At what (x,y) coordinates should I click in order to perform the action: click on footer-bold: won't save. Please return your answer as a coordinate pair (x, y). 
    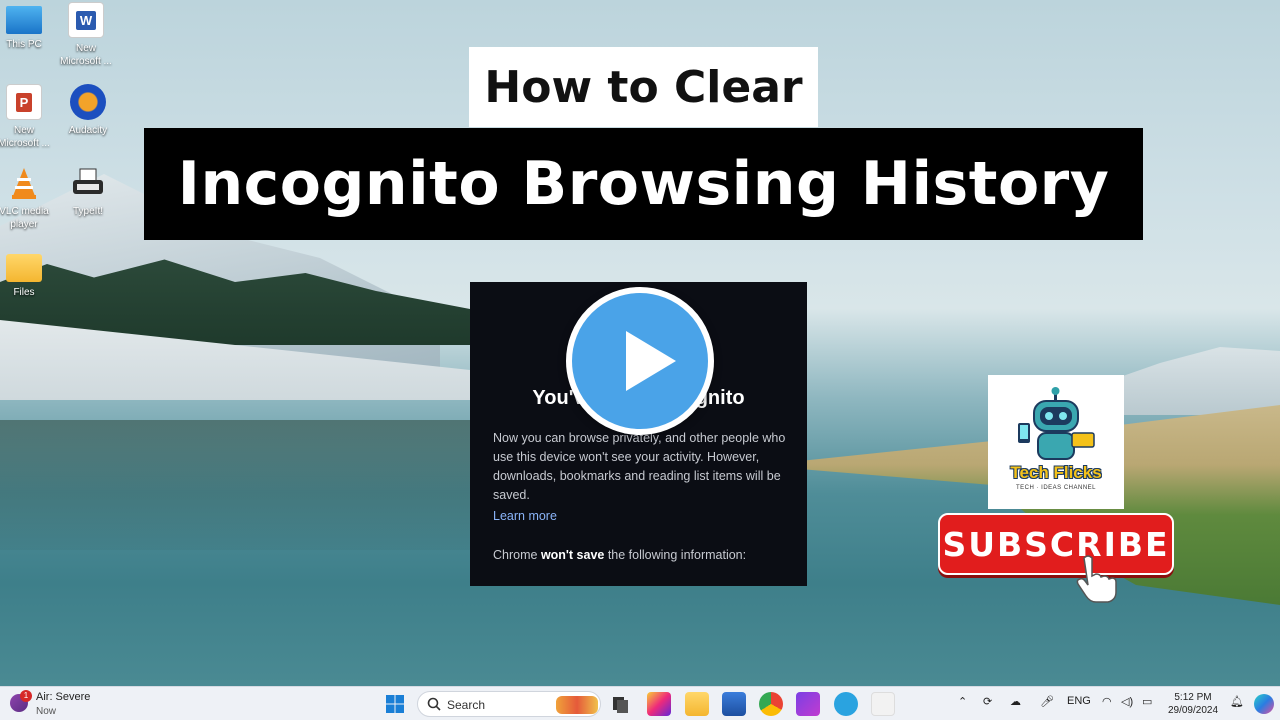
    Looking at the image, I should click on (572, 555).